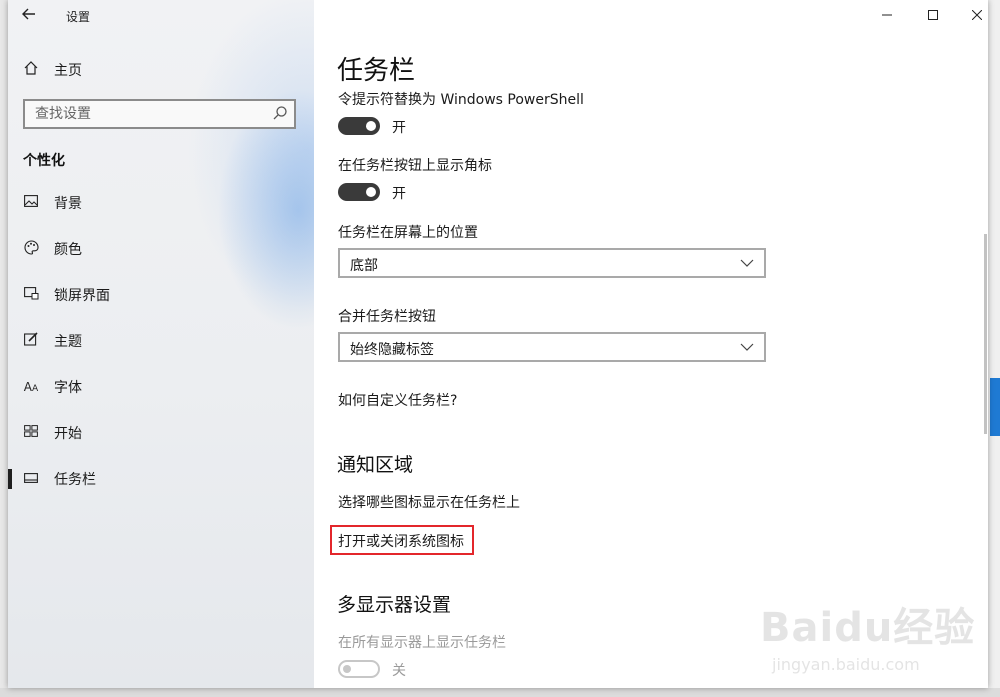  Describe the element at coordinates (75, 480) in the screenshot. I see `sidebar-item-label: 任务栏` at that location.